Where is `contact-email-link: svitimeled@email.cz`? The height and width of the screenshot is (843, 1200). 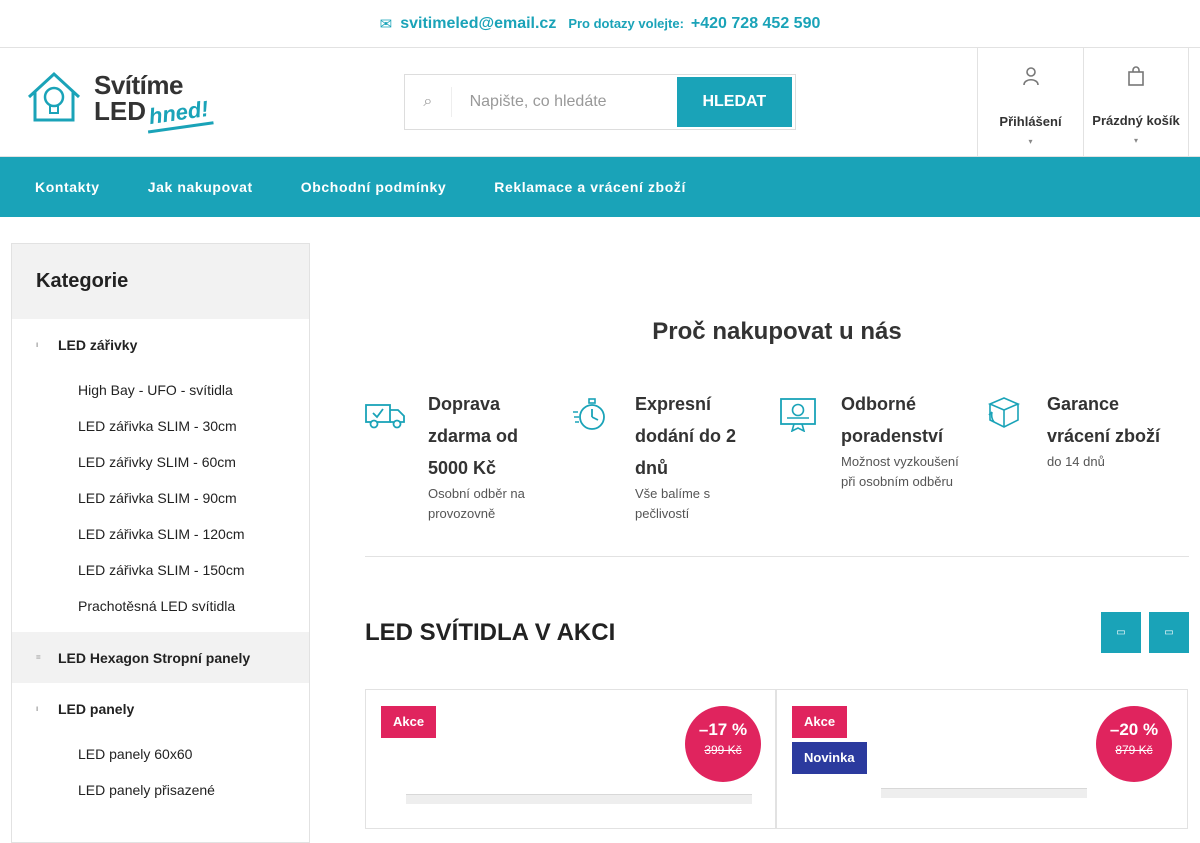 contact-email-link: svitimeled@email.cz is located at coordinates (478, 24).